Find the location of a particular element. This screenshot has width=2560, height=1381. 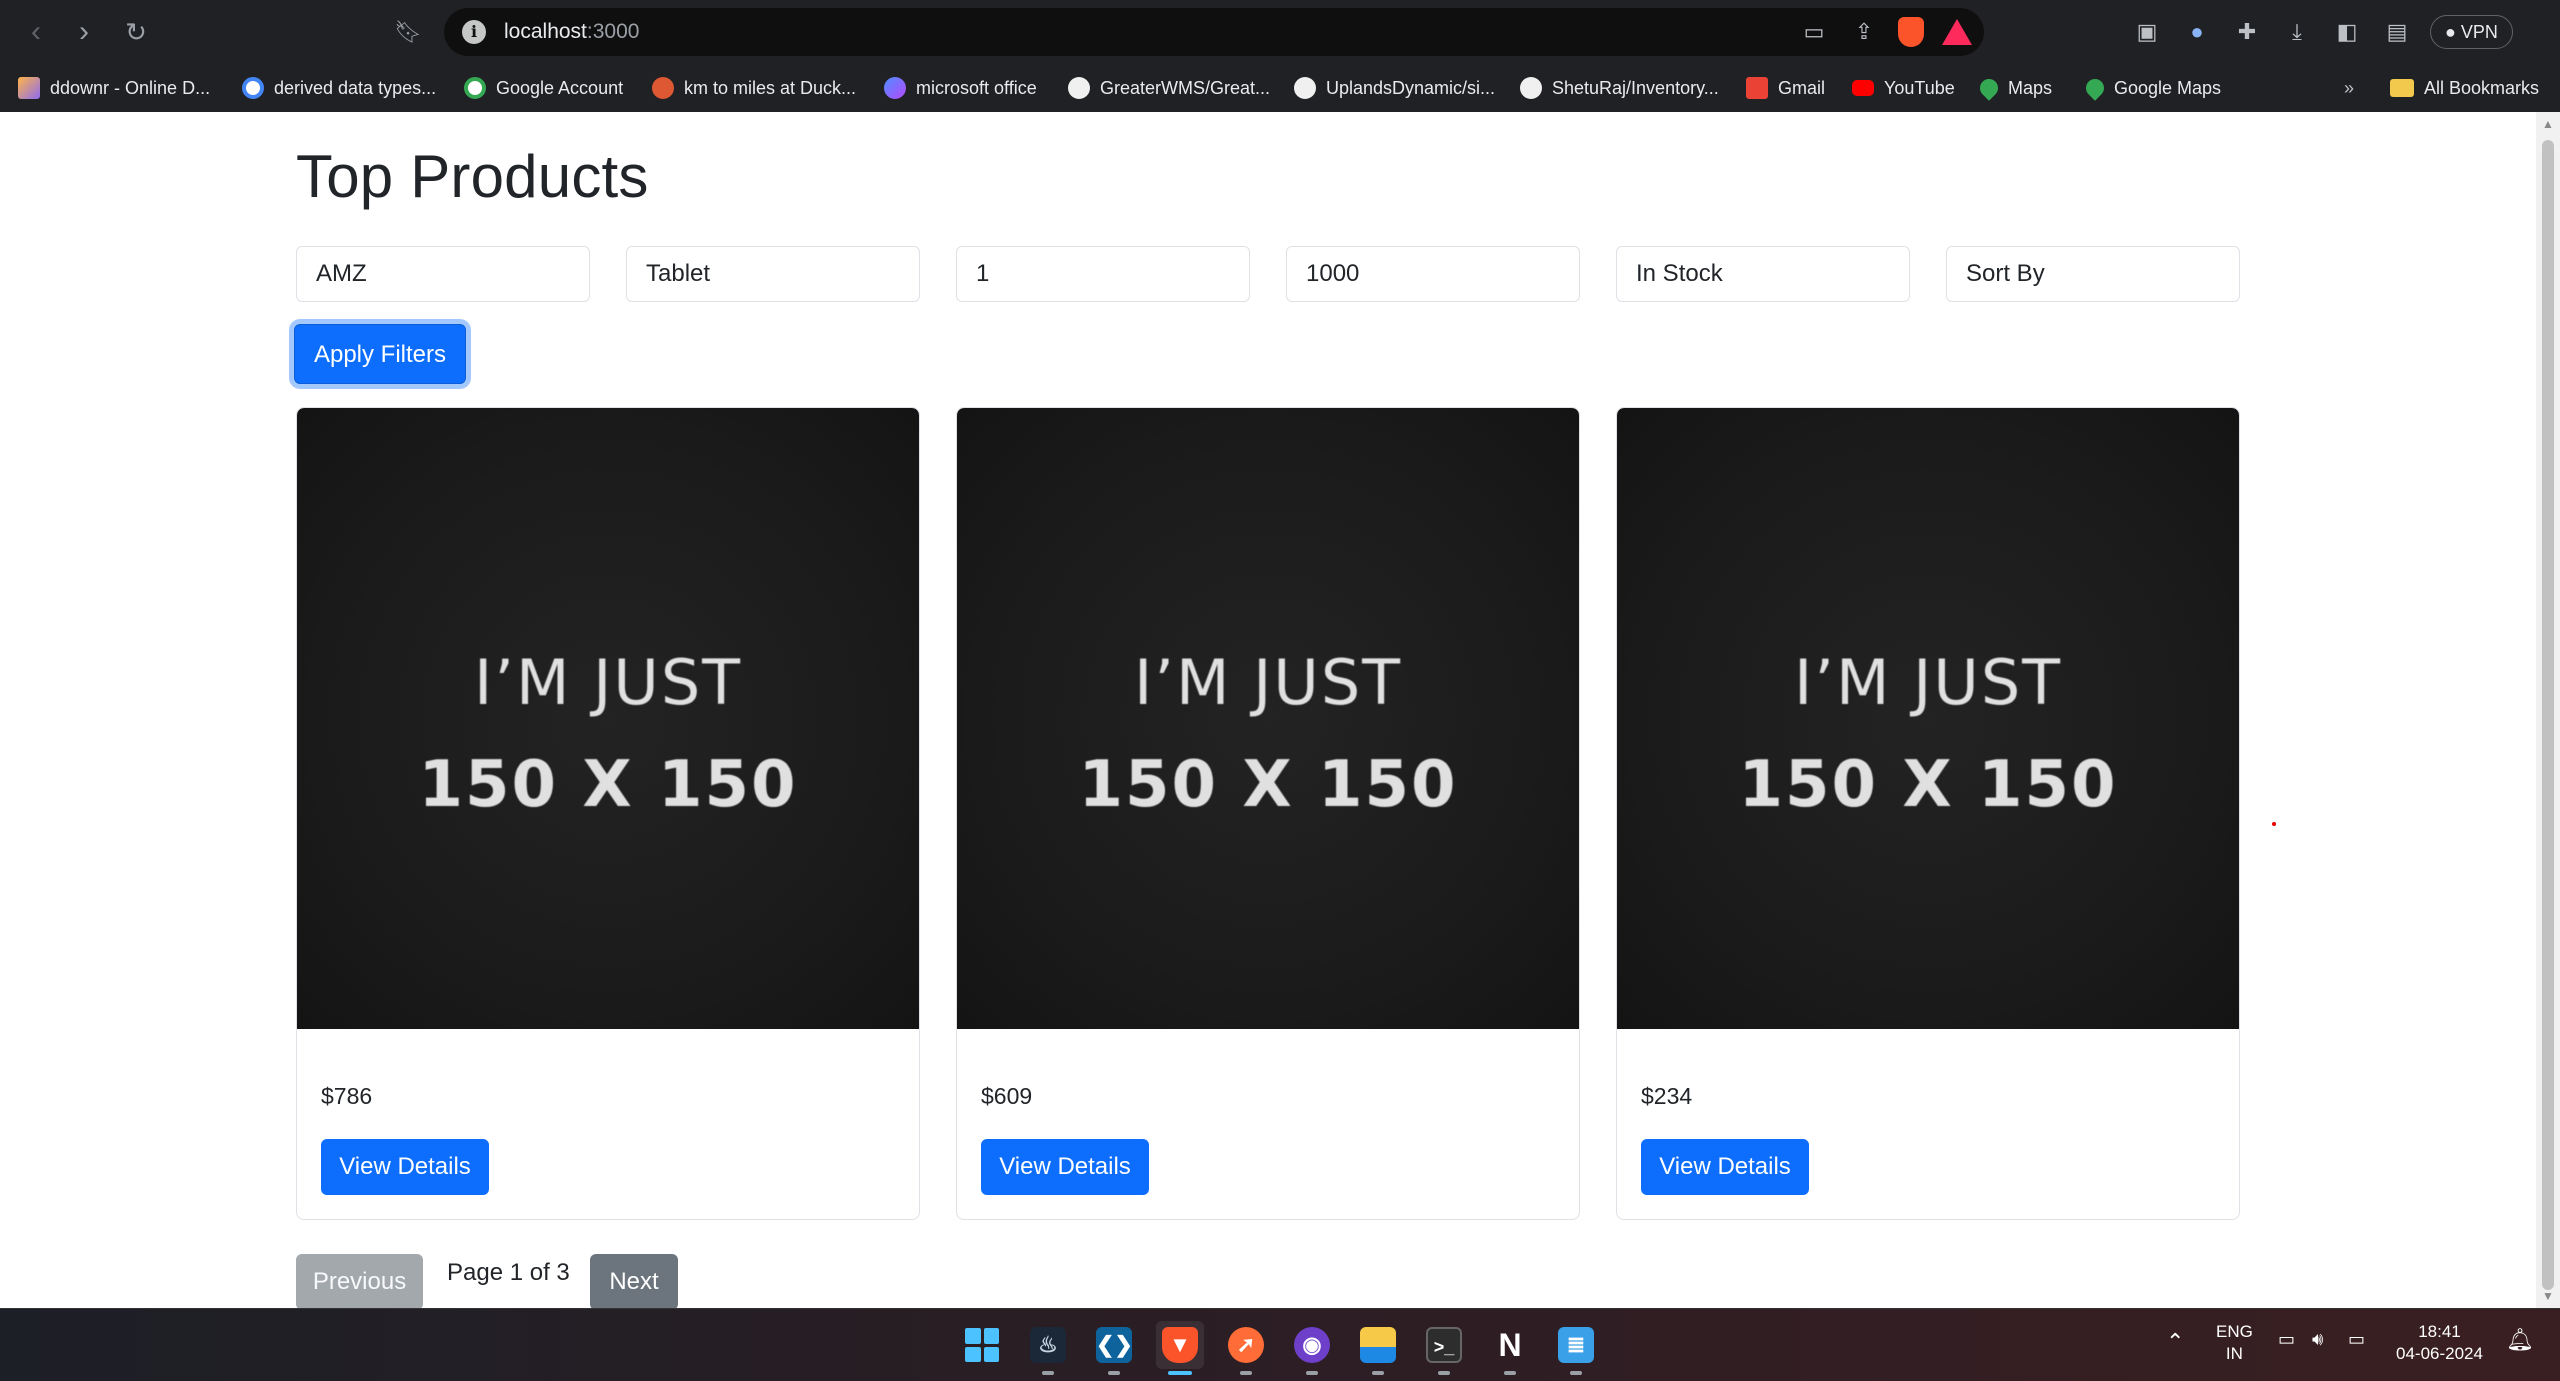

bookmarks-overflow-button: » is located at coordinates (2349, 88).